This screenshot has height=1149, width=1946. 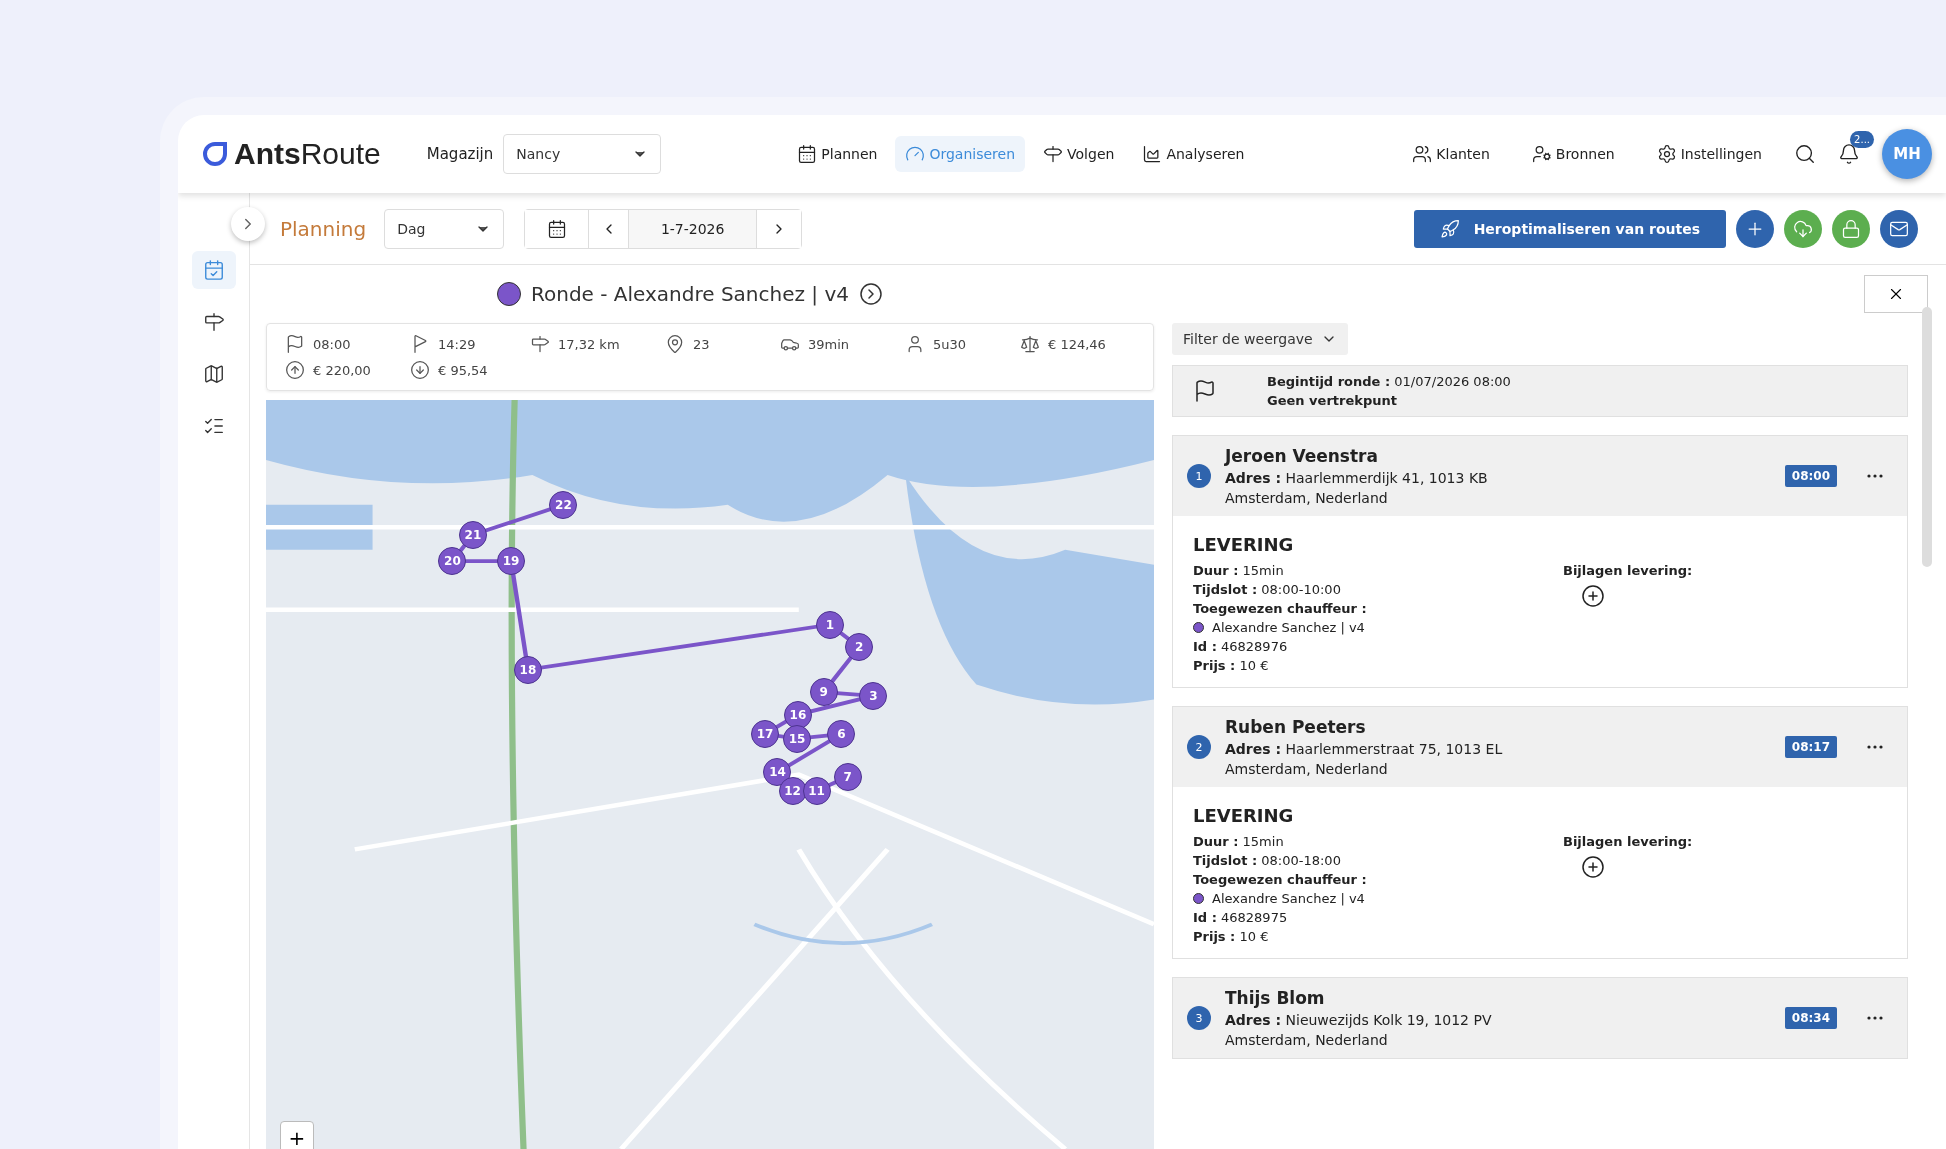 What do you see at coordinates (1422, 154) in the screenshot?
I see `users-icon` at bounding box center [1422, 154].